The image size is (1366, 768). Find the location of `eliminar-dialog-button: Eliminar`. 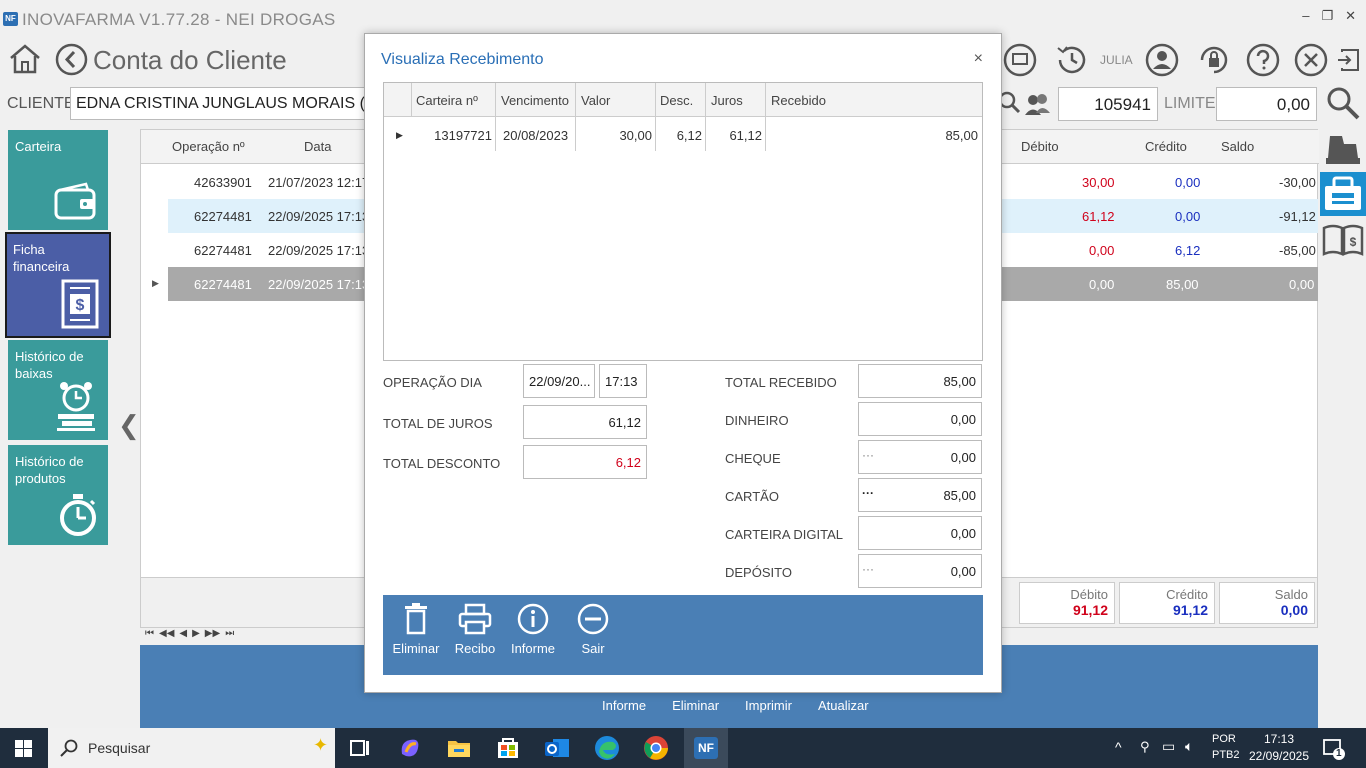

eliminar-dialog-button: Eliminar is located at coordinates (416, 629).